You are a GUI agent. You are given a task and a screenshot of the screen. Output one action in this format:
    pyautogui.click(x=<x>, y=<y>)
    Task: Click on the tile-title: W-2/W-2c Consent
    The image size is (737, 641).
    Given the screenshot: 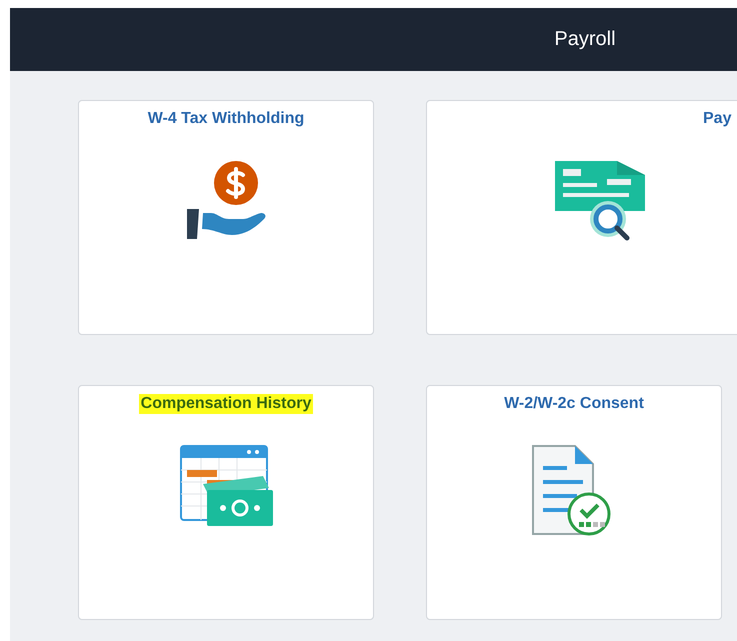 What is the action you would take?
    pyautogui.click(x=574, y=404)
    